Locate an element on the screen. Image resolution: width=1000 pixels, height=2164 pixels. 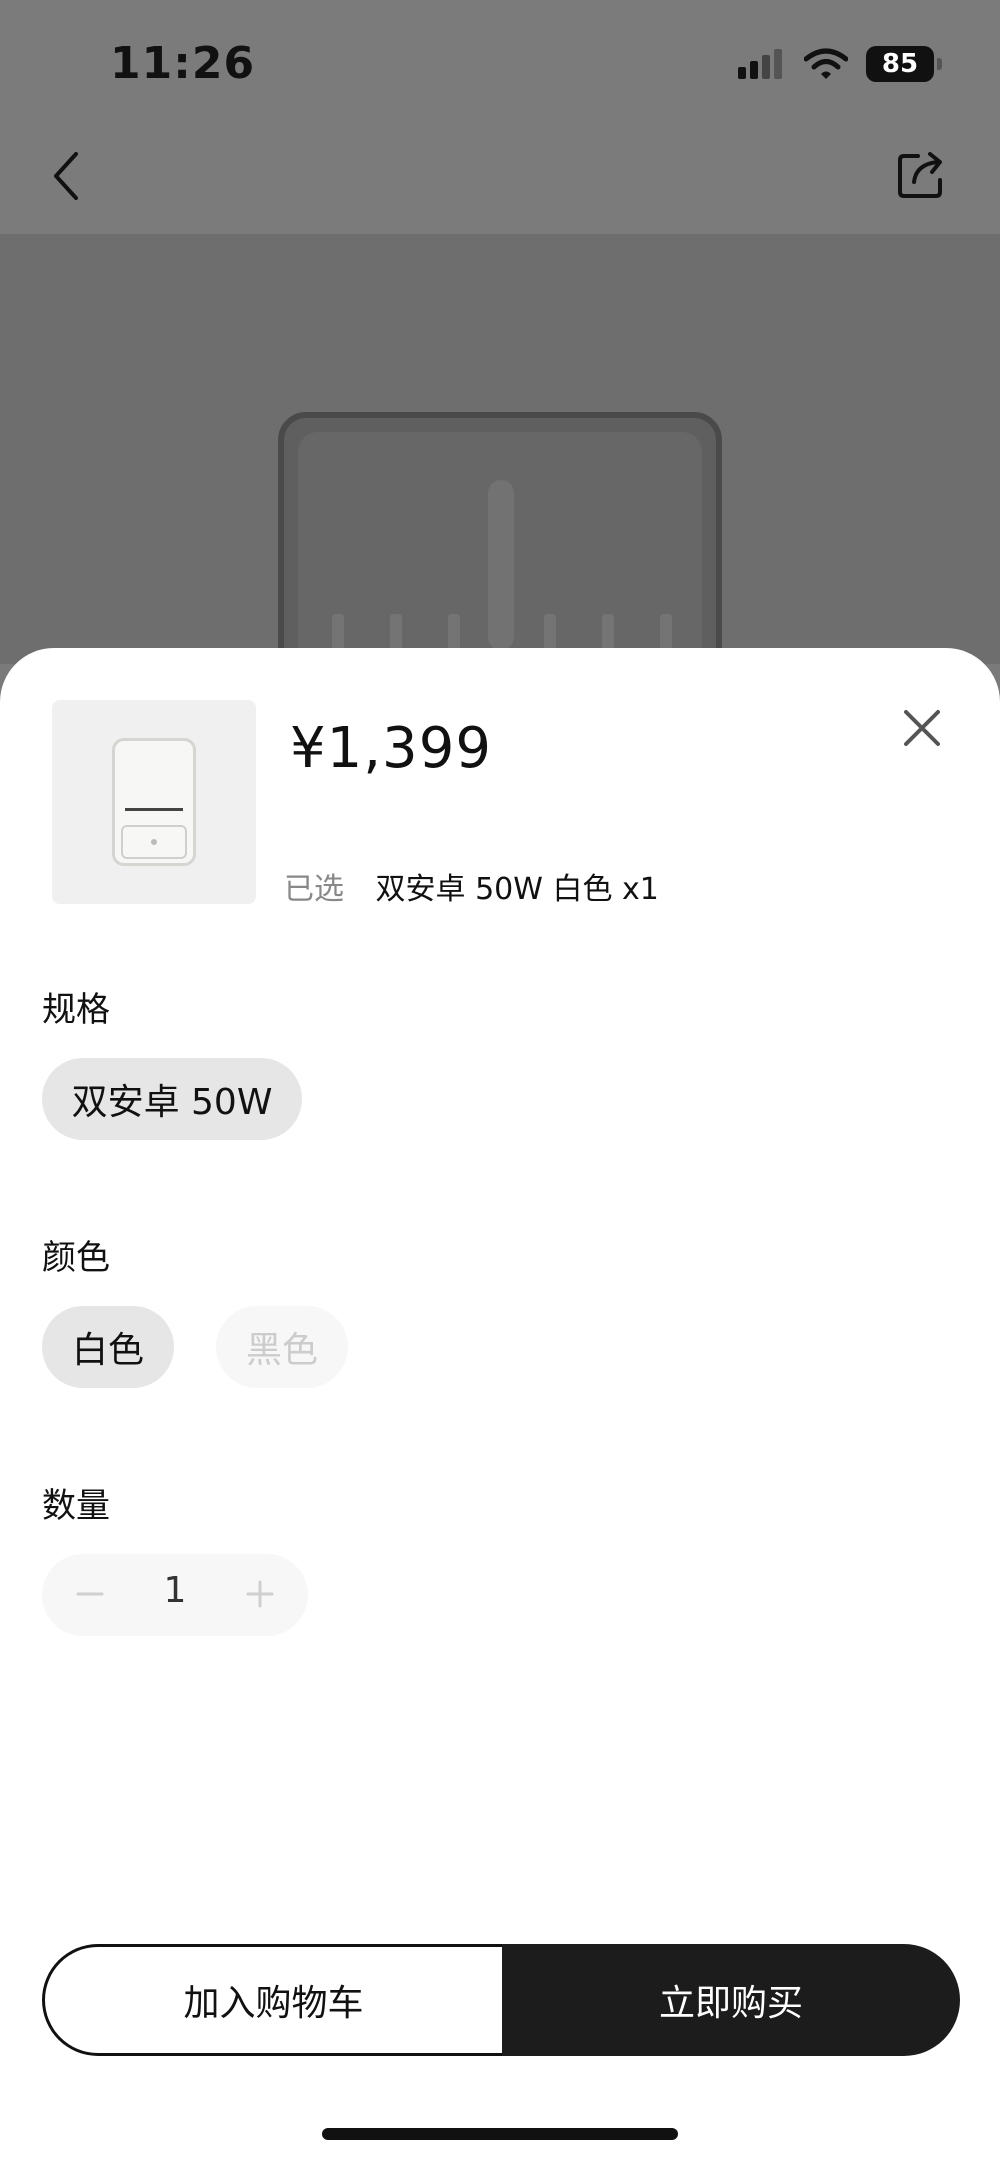
product-thumbnail is located at coordinates (154, 802).